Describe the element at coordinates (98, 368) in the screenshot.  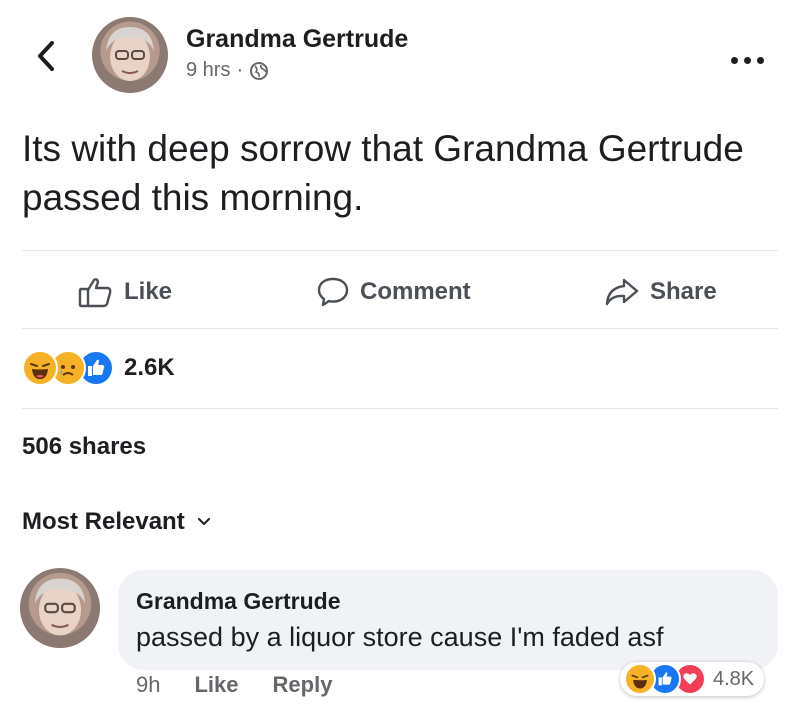
I see `reactions-summary: 2.6K` at that location.